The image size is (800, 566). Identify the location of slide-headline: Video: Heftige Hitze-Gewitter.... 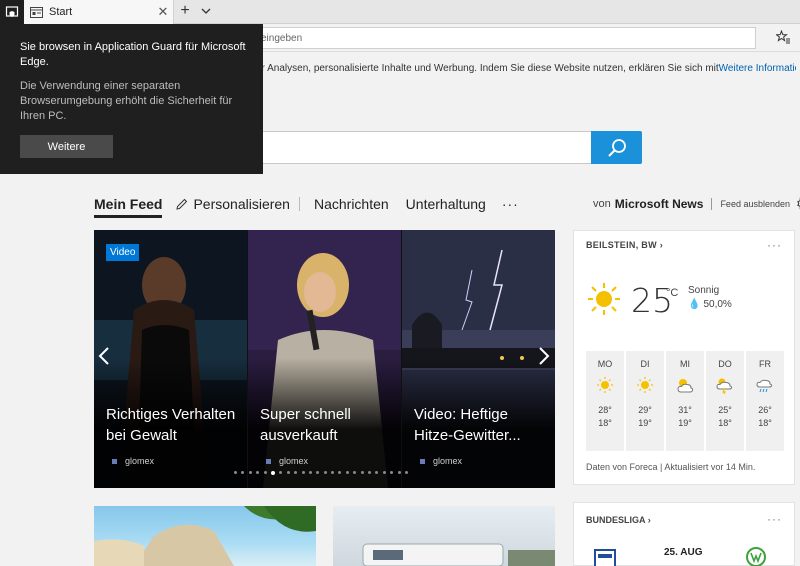
(481, 425).